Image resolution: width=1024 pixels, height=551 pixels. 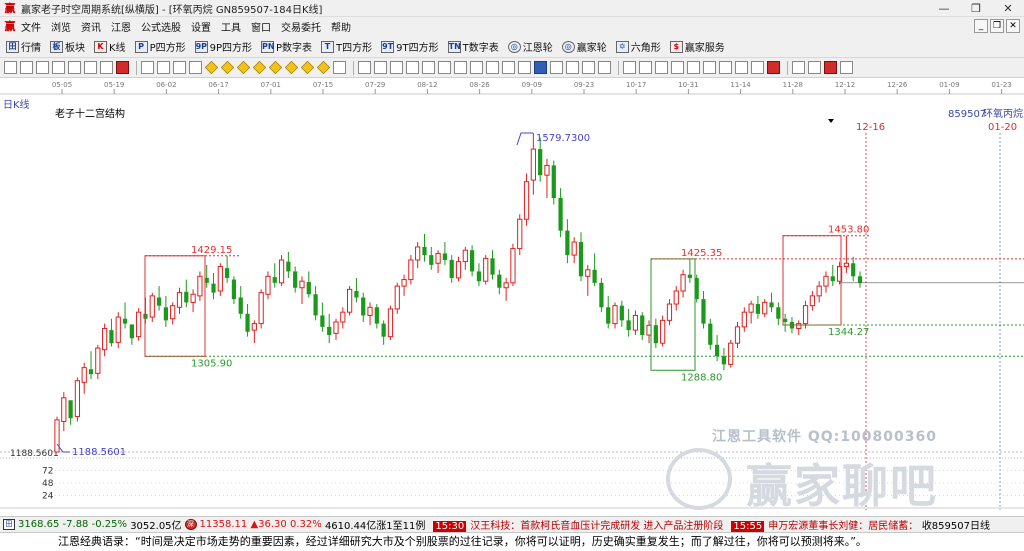 What do you see at coordinates (346, 46) in the screenshot?
I see `toolbar-button-6: T T四方形` at bounding box center [346, 46].